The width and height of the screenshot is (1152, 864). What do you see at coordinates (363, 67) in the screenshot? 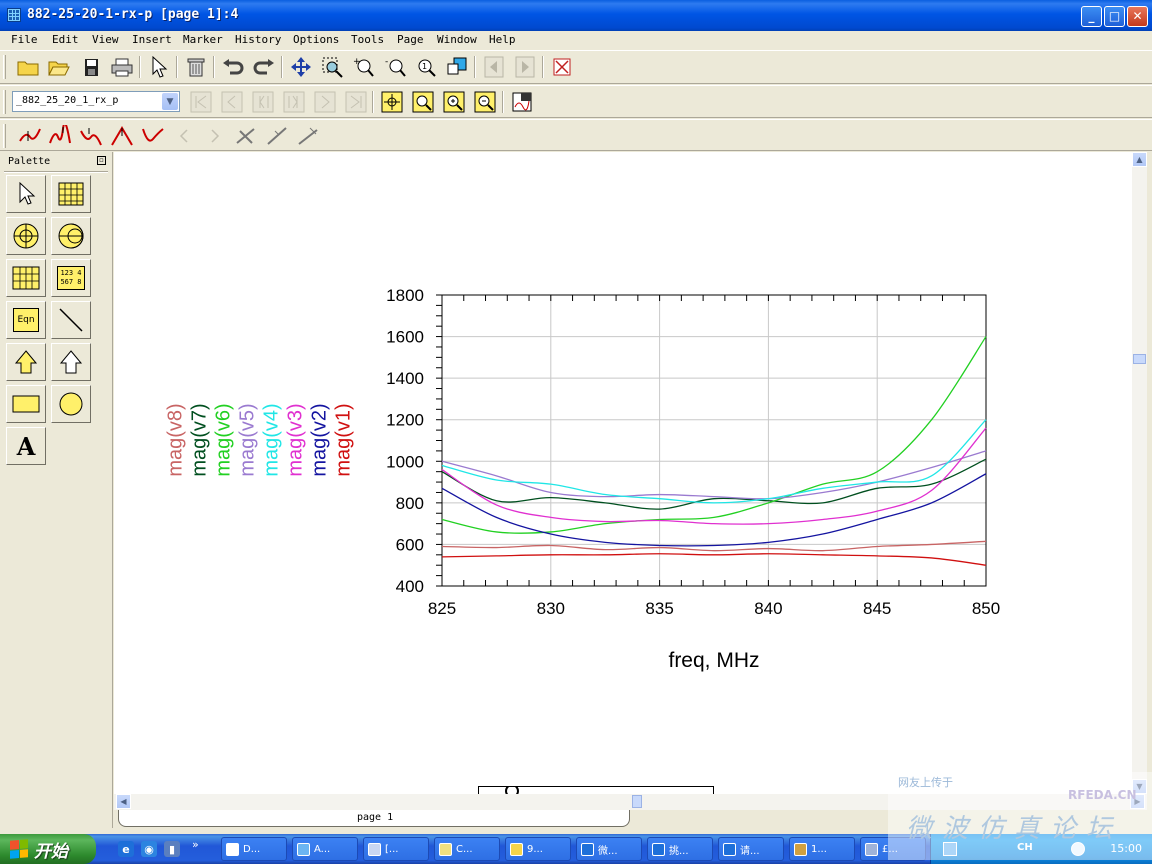
I see `zoom-in-icon: +` at bounding box center [363, 67].